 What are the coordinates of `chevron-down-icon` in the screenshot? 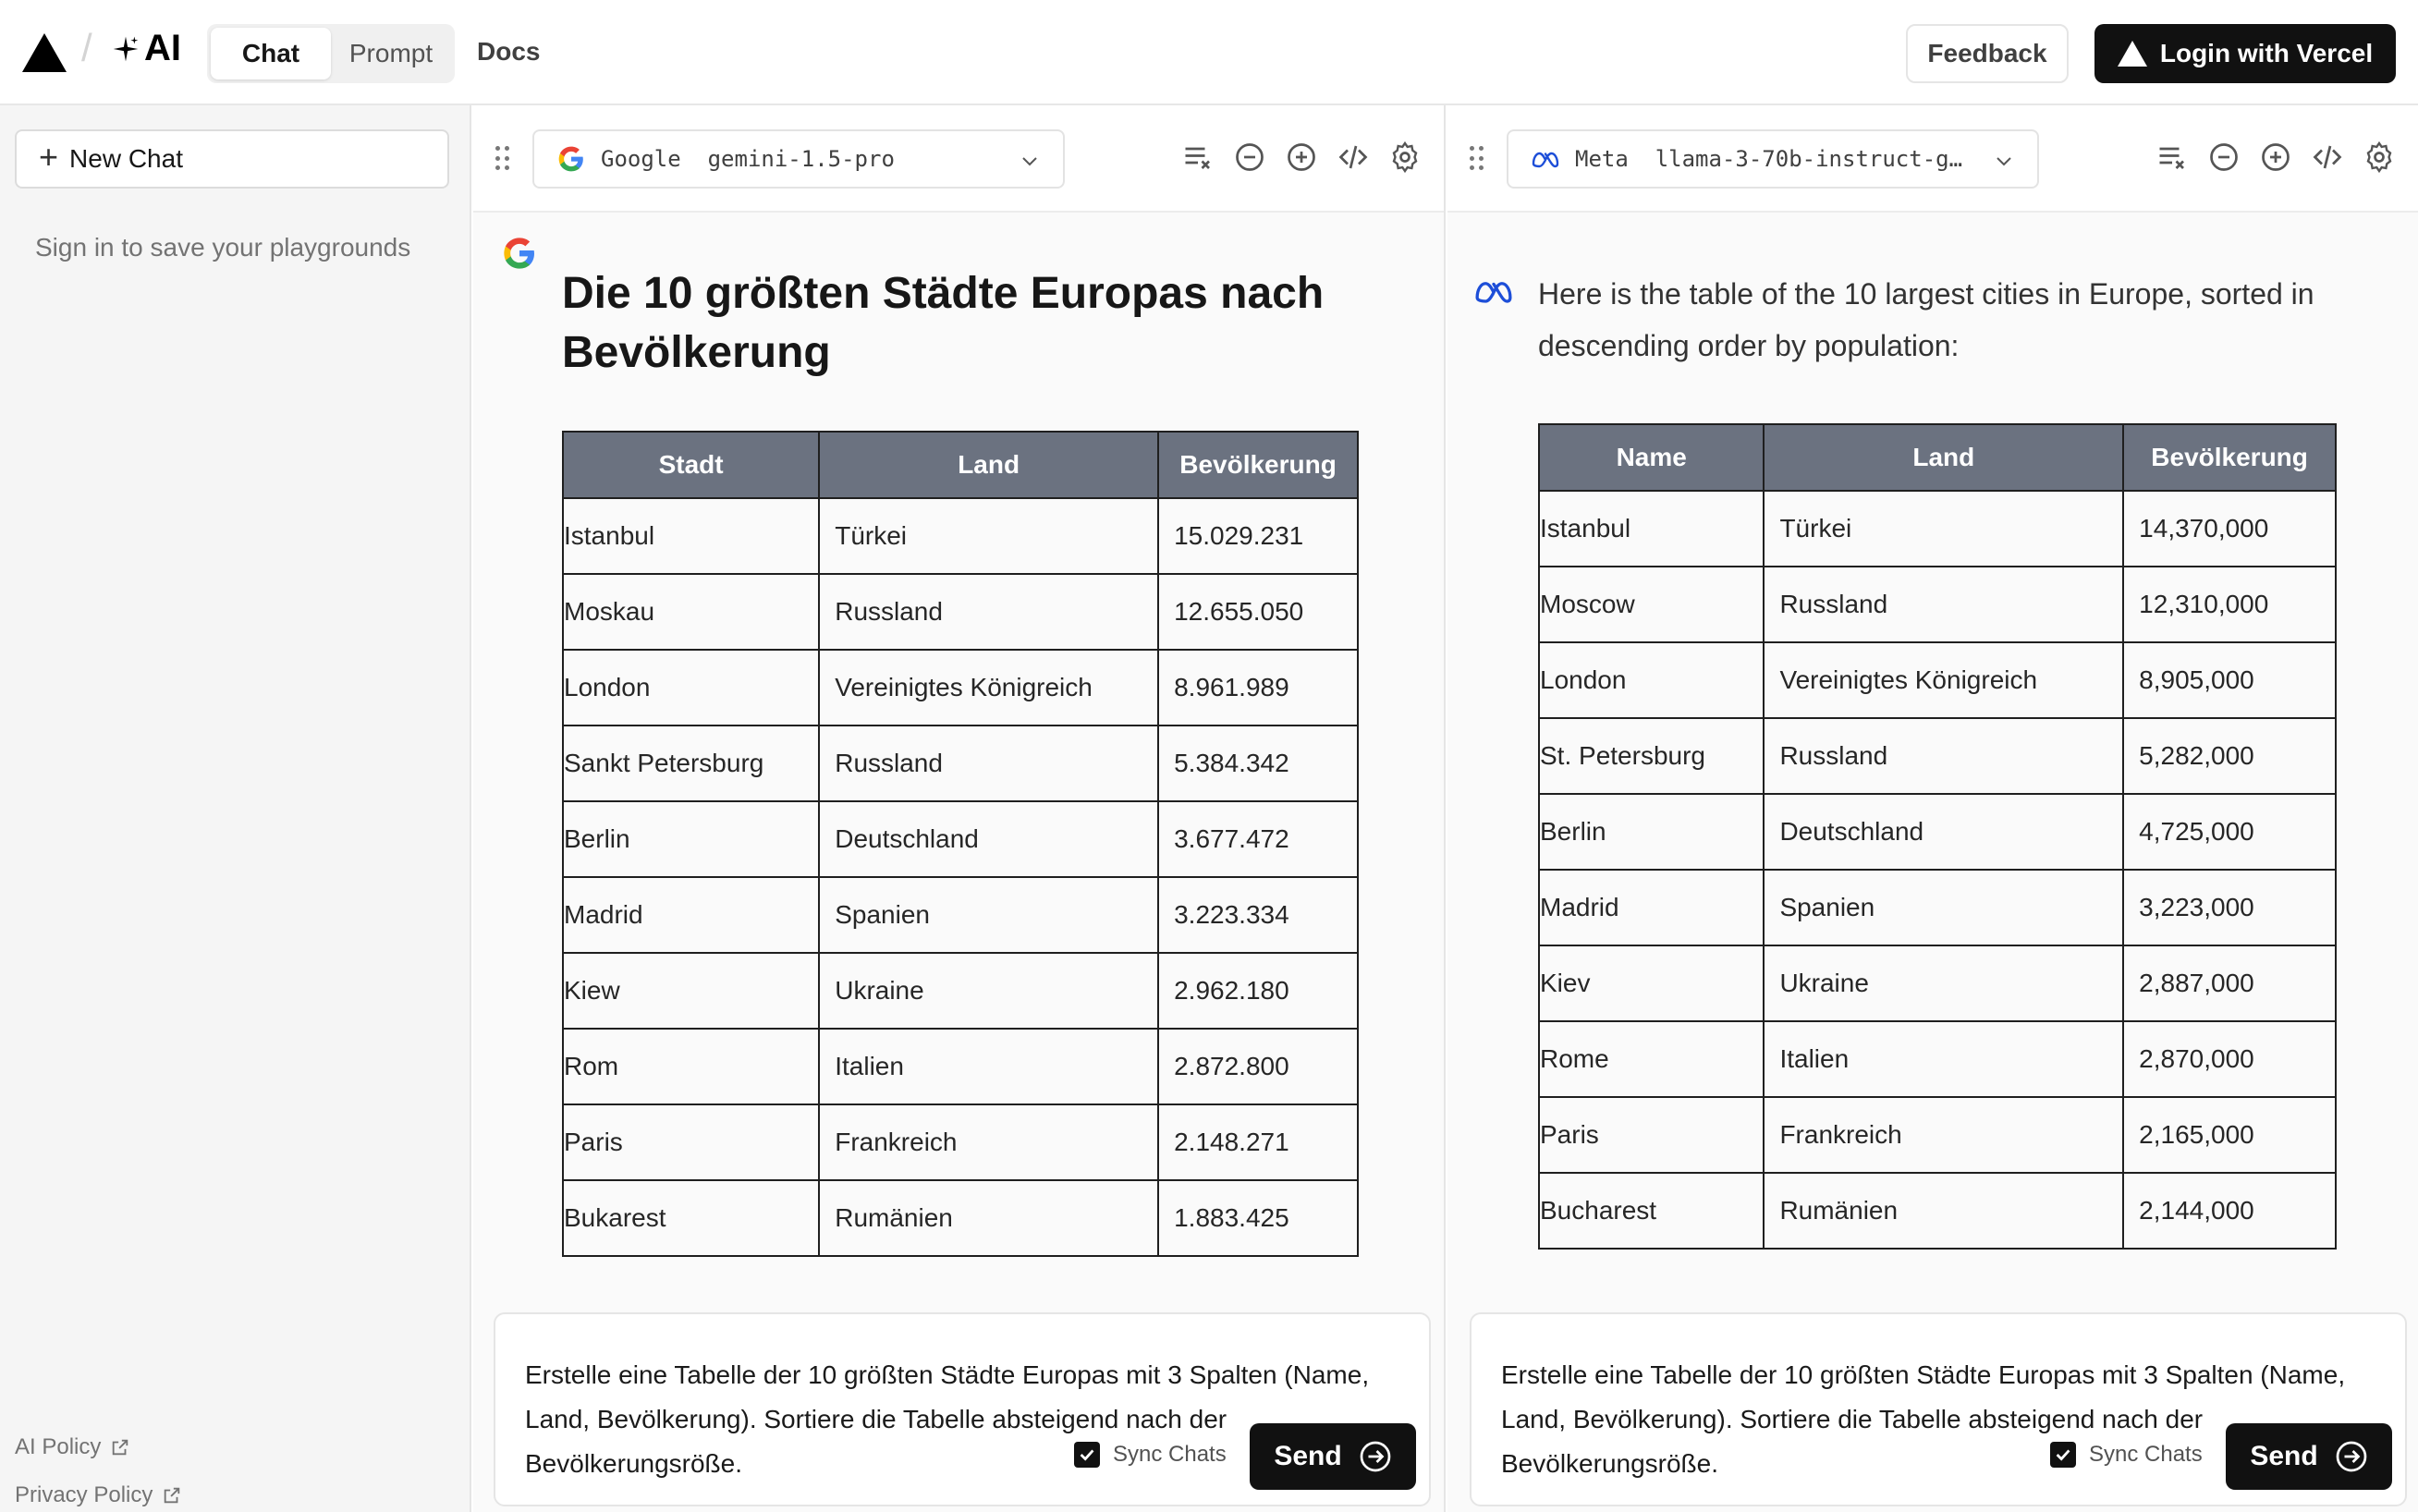 It's located at (1029, 162).